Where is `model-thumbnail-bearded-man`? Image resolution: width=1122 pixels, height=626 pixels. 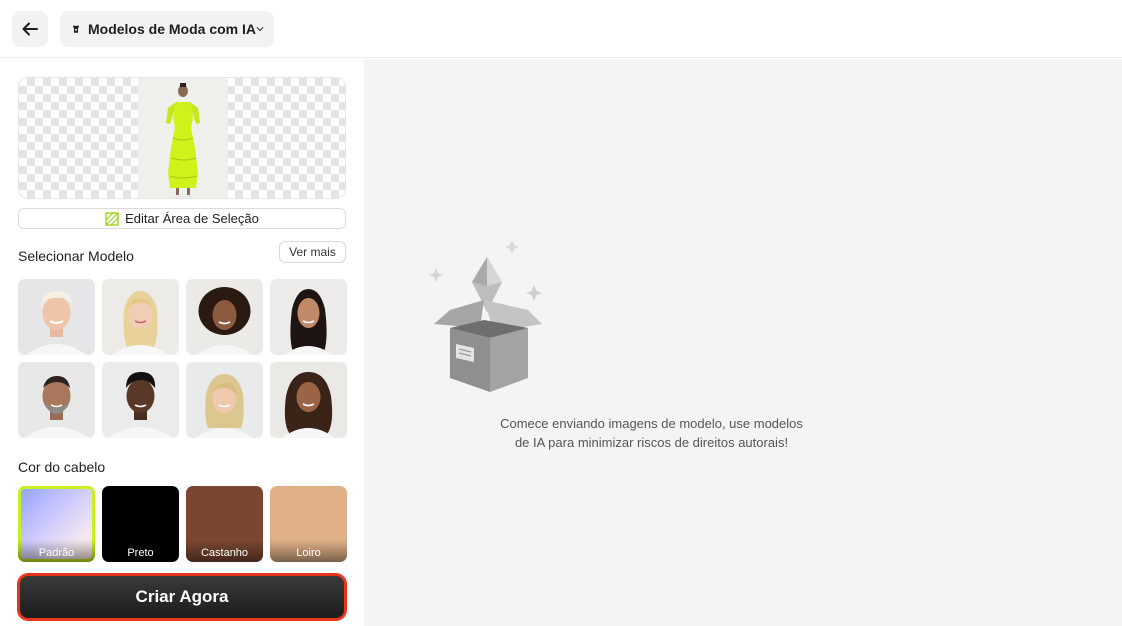 model-thumbnail-bearded-man is located at coordinates (56, 400).